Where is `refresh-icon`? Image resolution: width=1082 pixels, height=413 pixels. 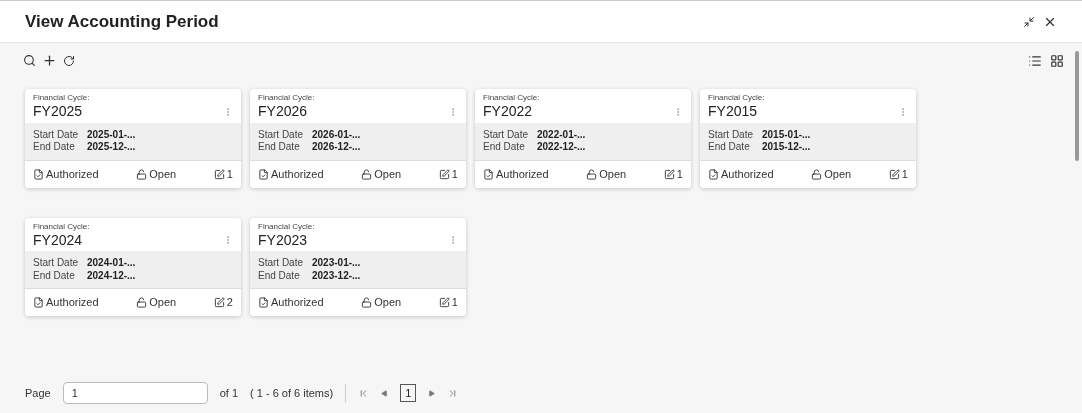
refresh-icon is located at coordinates (69, 60).